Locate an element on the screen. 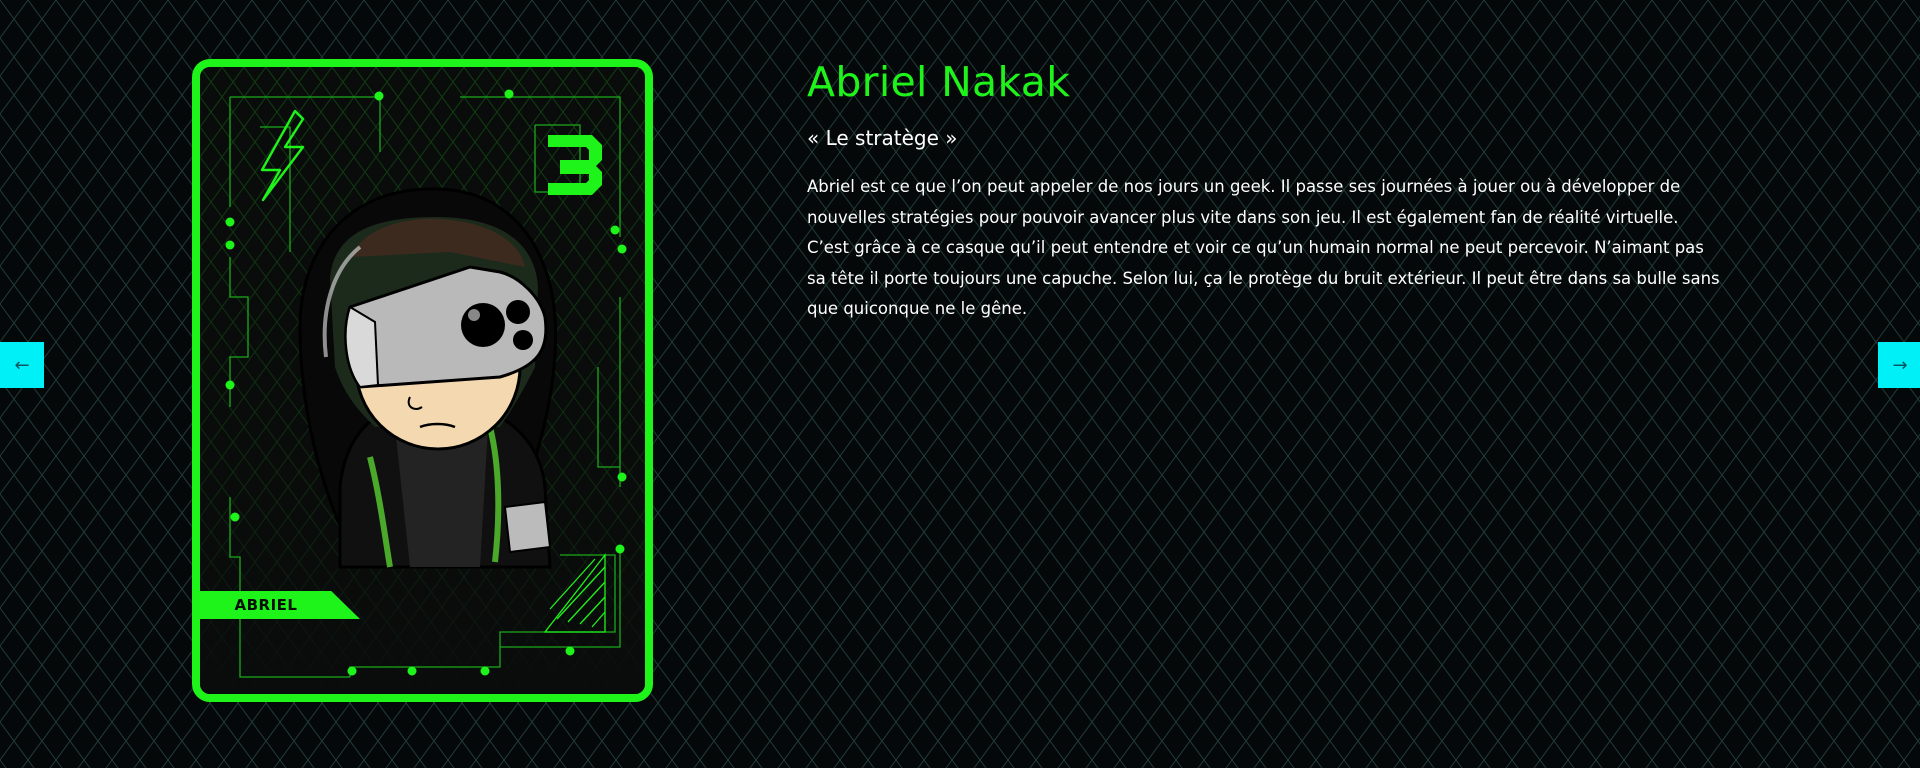 The height and width of the screenshot is (768, 1920). previous-button: ← is located at coordinates (22, 365).